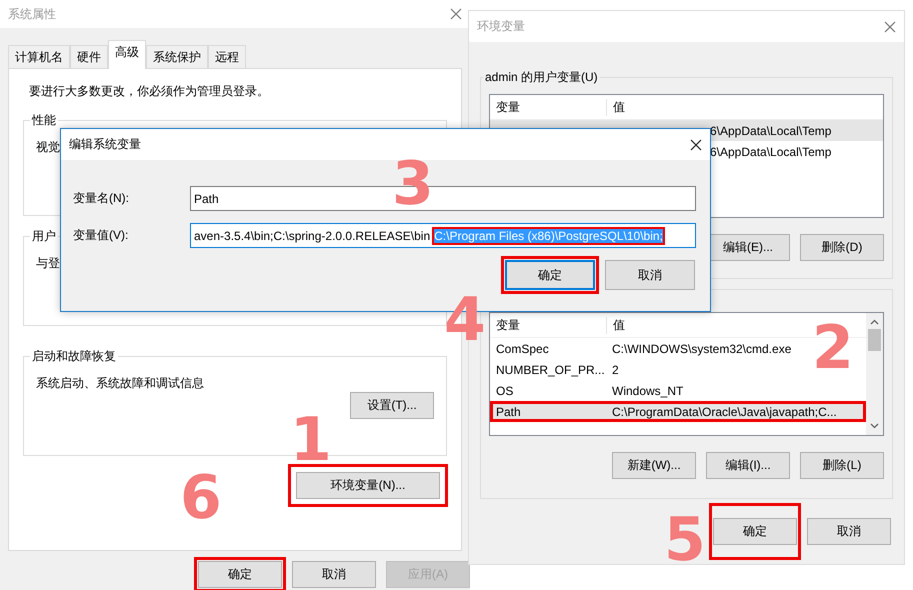 The image size is (913, 590). I want to click on field-label: 变量名(N):, so click(101, 198).